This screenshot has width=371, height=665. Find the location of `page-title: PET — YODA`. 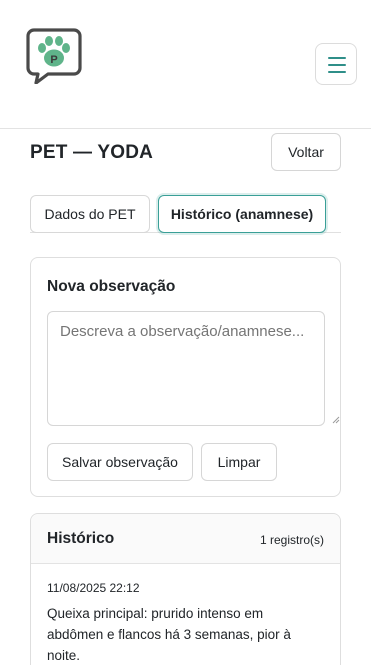

page-title: PET — YODA is located at coordinates (92, 152).